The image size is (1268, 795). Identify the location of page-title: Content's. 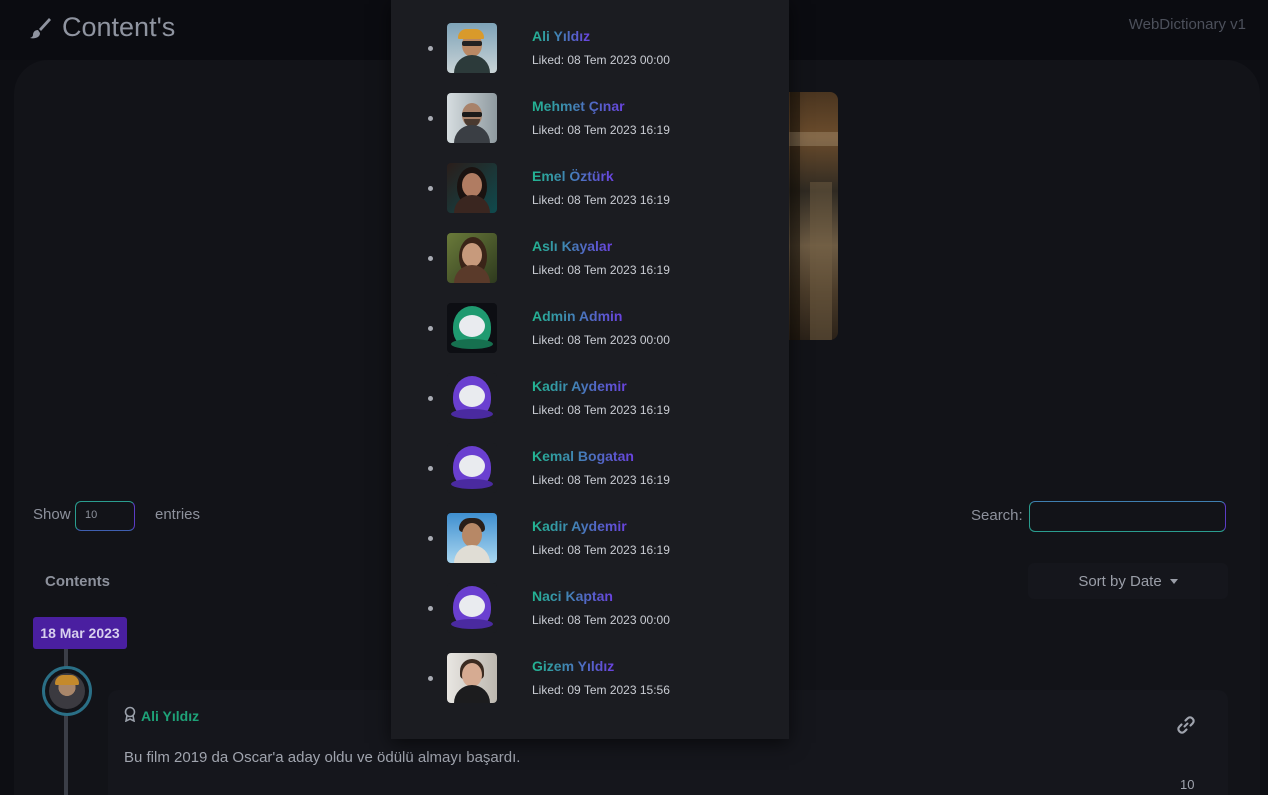
(101, 27).